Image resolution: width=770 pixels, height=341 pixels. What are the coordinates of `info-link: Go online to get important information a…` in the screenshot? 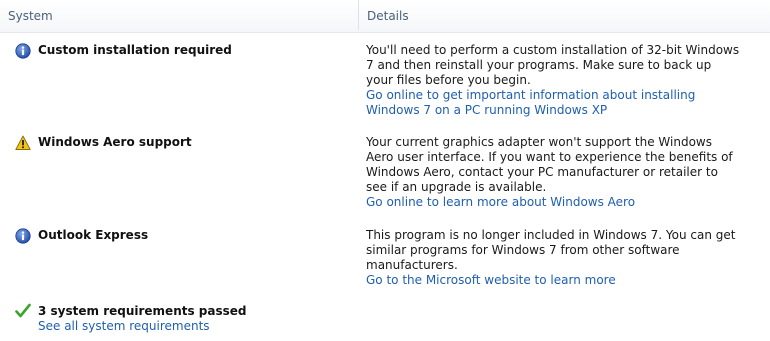 It's located at (553, 103).